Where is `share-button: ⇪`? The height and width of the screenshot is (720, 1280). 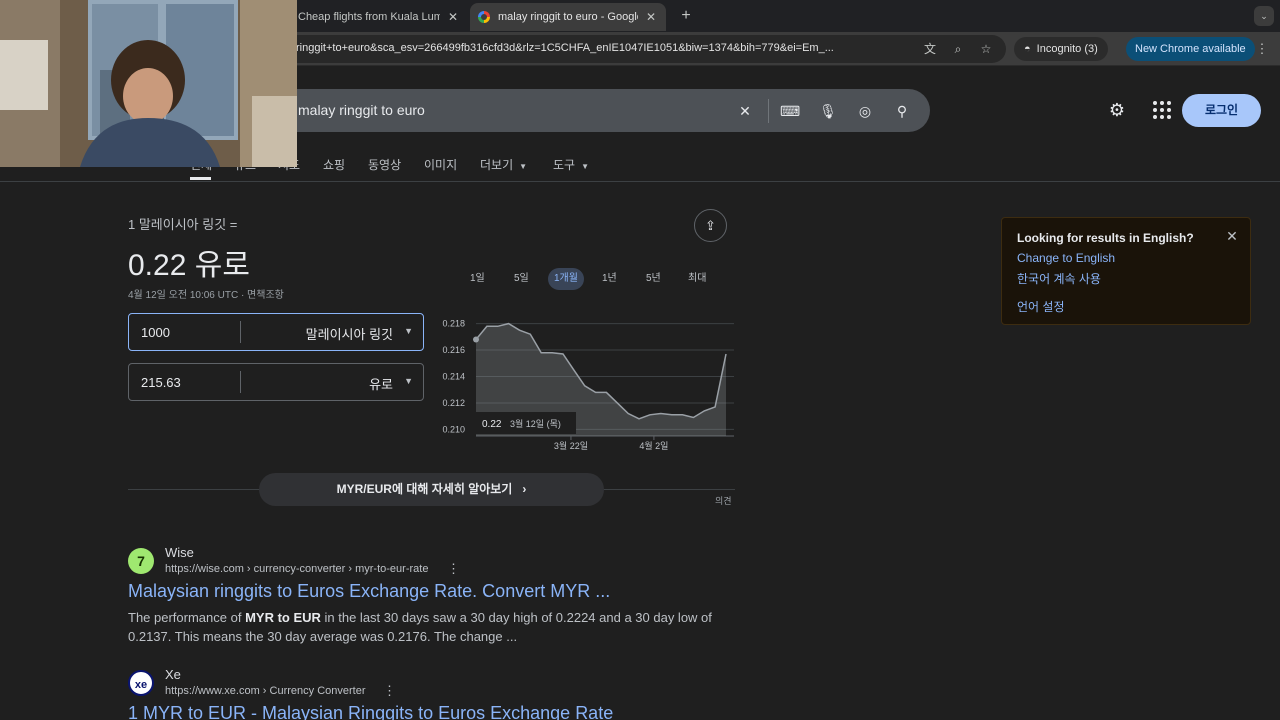
share-button: ⇪ is located at coordinates (710, 225).